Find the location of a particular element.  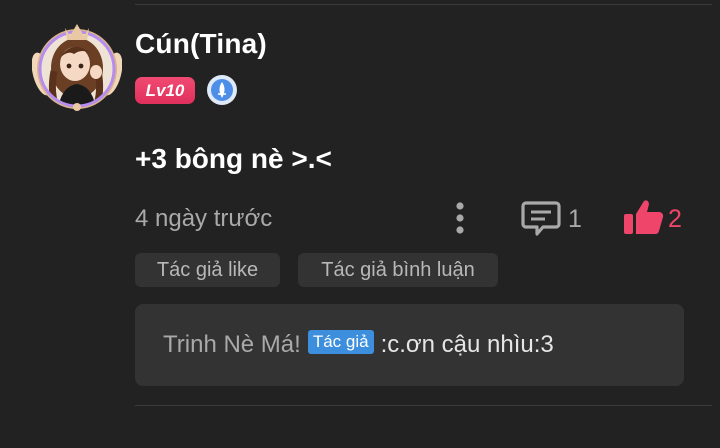

comment-content: +3 bông nè >.< is located at coordinates (233, 158).